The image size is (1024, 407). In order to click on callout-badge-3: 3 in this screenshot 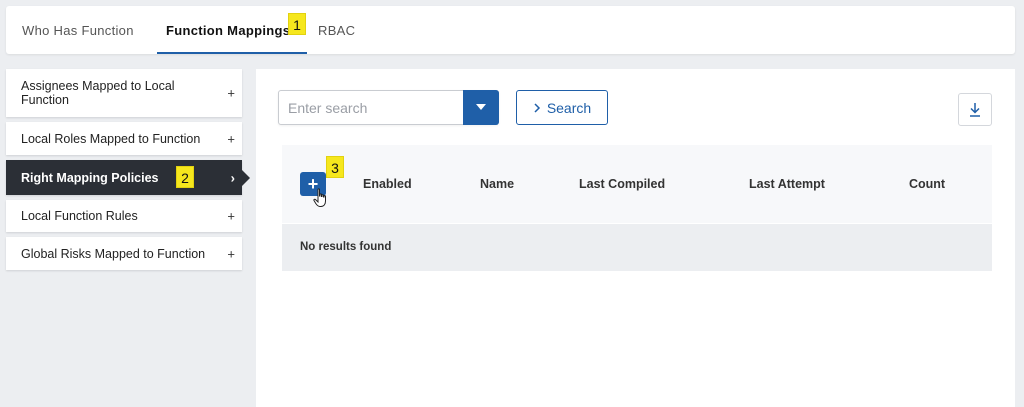, I will do `click(335, 167)`.